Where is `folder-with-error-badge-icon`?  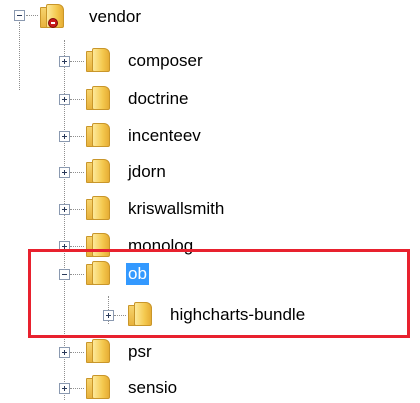 folder-with-error-badge-icon is located at coordinates (52, 17).